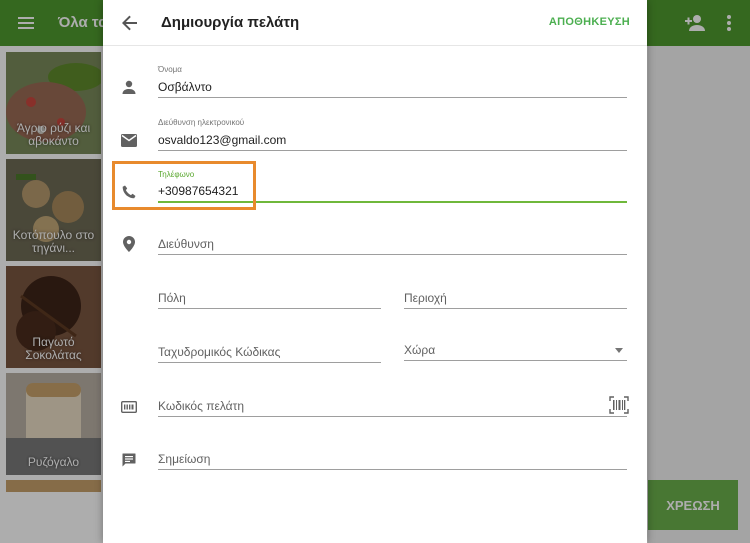 The width and height of the screenshot is (750, 543). What do you see at coordinates (201, 406) in the screenshot?
I see `customer-code-placeholder: Κωδικός πελάτη` at bounding box center [201, 406].